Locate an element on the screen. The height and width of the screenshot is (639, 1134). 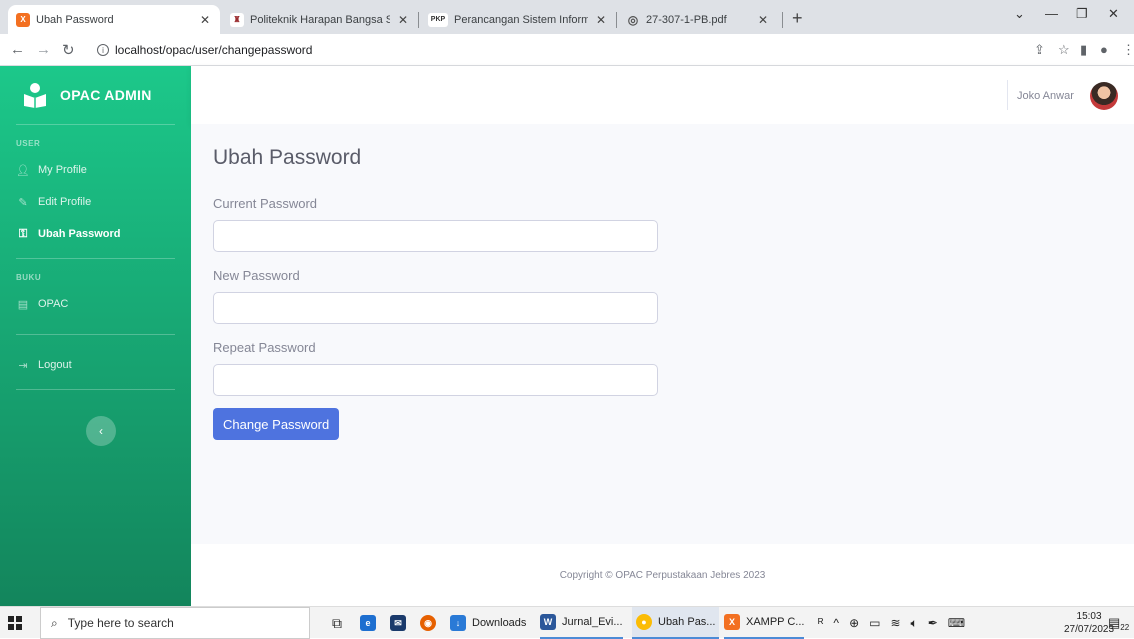
start-button is located at coordinates (15, 623).